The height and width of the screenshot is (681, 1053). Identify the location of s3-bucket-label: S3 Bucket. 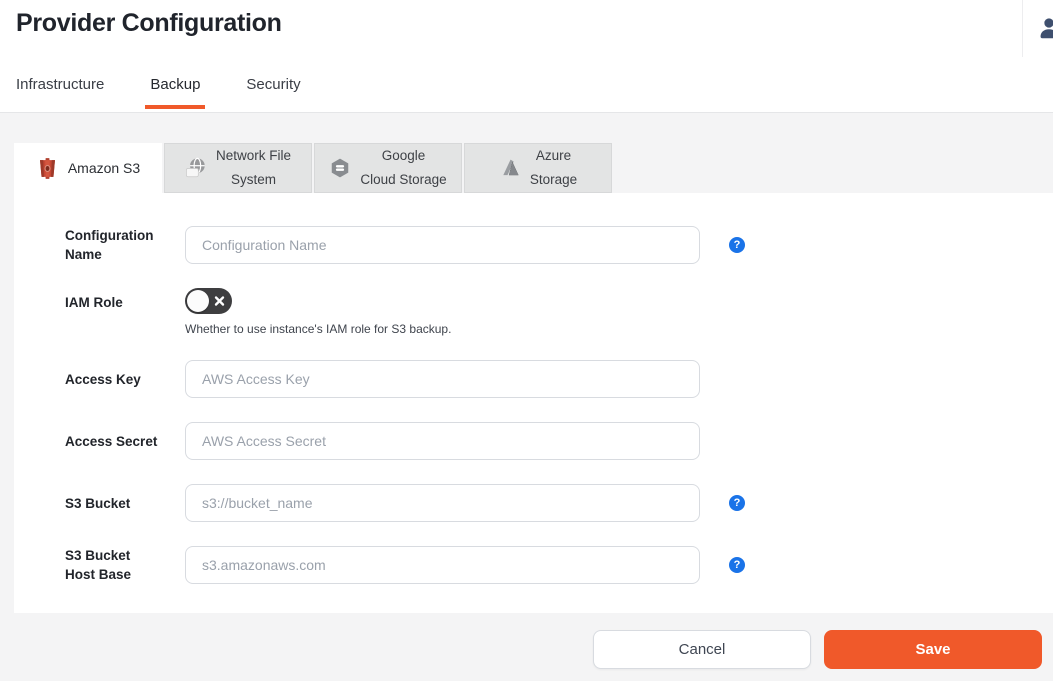
(98, 503).